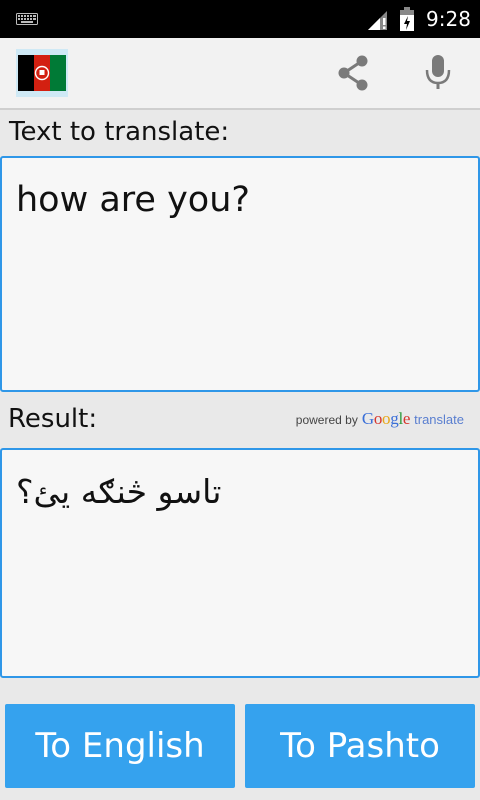  I want to click on status-bar: 9:28, so click(240, 19).